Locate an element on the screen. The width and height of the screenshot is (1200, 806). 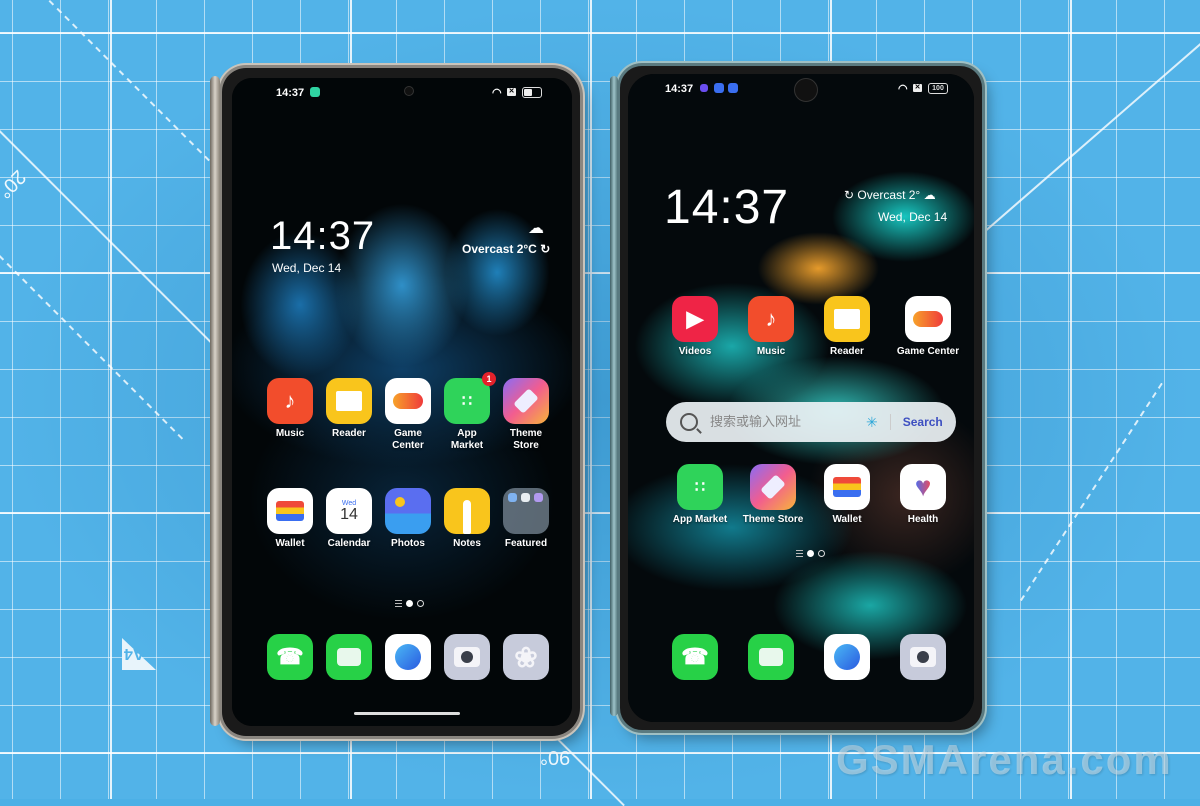
paintbrush-icon is located at coordinates (773, 487).